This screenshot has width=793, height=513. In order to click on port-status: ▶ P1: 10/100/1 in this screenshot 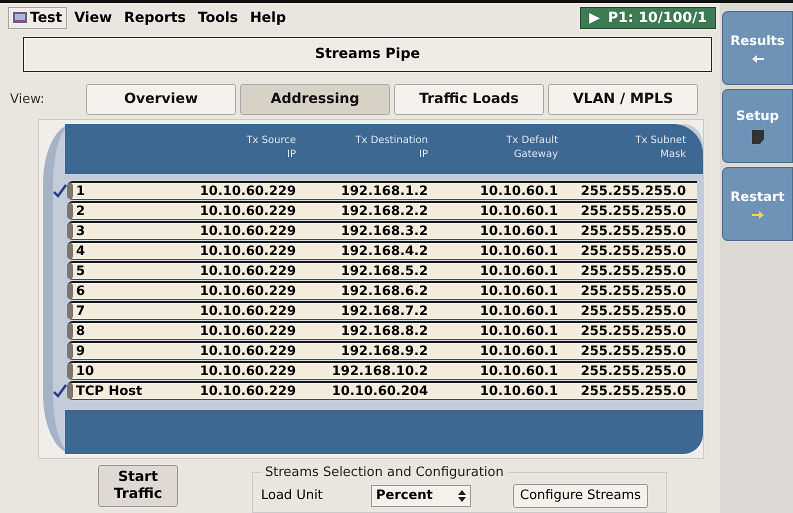, I will do `click(648, 17)`.